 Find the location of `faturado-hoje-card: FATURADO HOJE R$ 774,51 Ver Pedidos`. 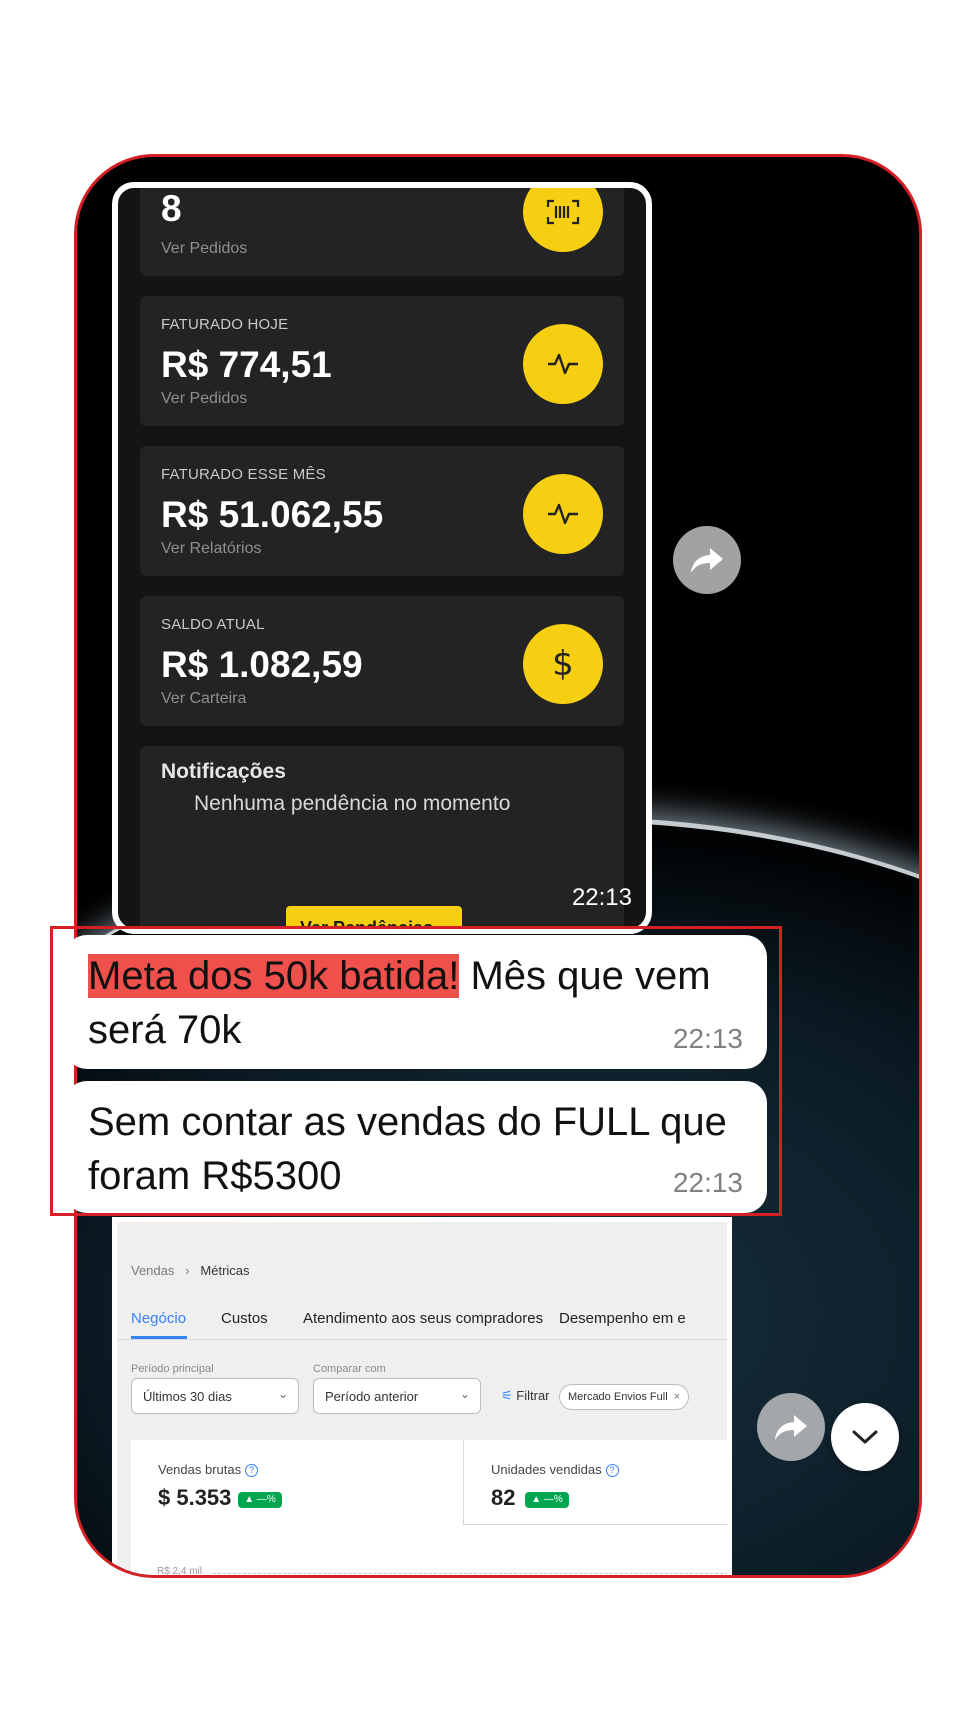

faturado-hoje-card: FATURADO HOJE R$ 774,51 Ver Pedidos is located at coordinates (382, 361).